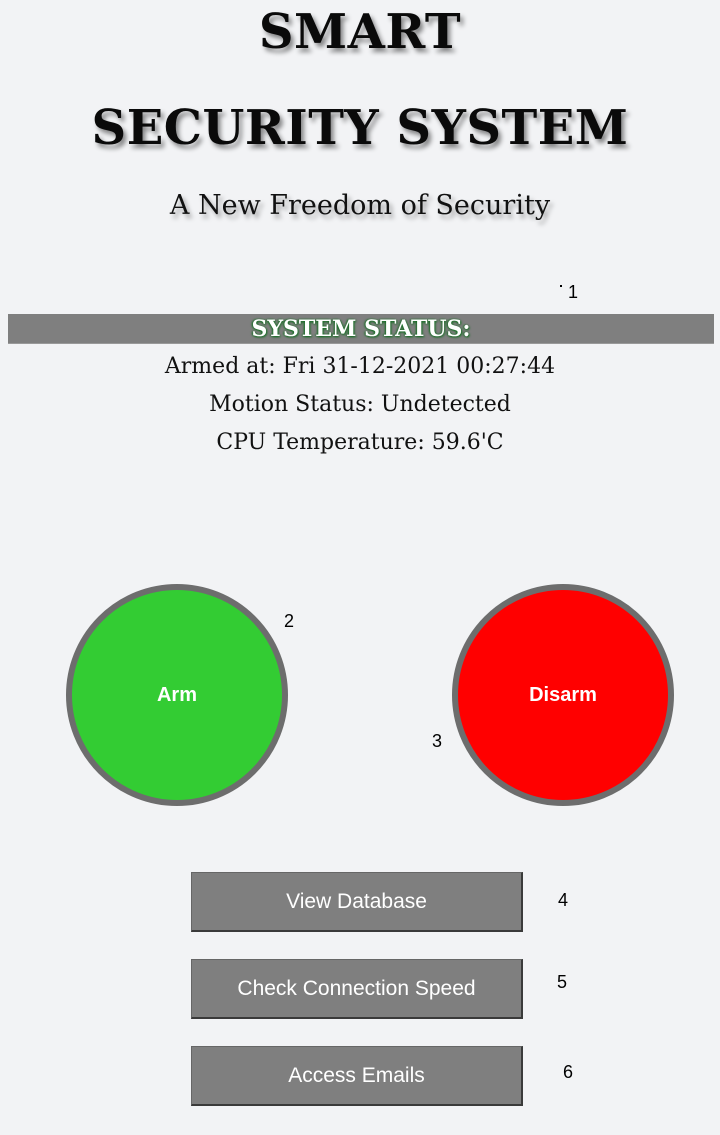 Image resolution: width=720 pixels, height=1135 pixels. What do you see at coordinates (360, 205) in the screenshot?
I see `subtitle: A New Freedom of Security` at bounding box center [360, 205].